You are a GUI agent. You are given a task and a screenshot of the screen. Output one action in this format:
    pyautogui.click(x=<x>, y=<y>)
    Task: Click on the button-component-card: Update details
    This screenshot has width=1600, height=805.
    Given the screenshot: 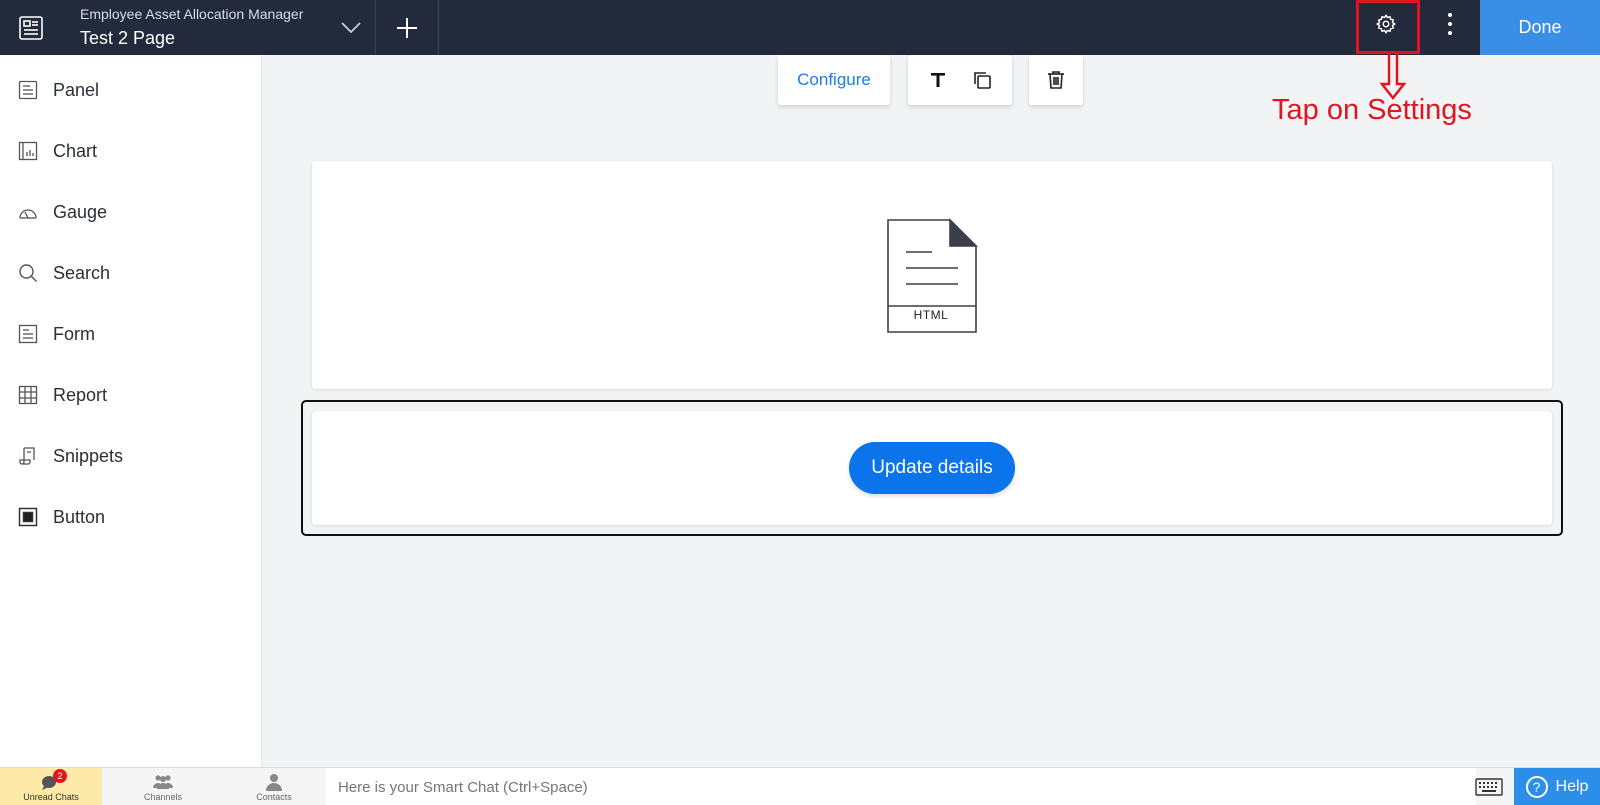 What is the action you would take?
    pyautogui.click(x=932, y=468)
    